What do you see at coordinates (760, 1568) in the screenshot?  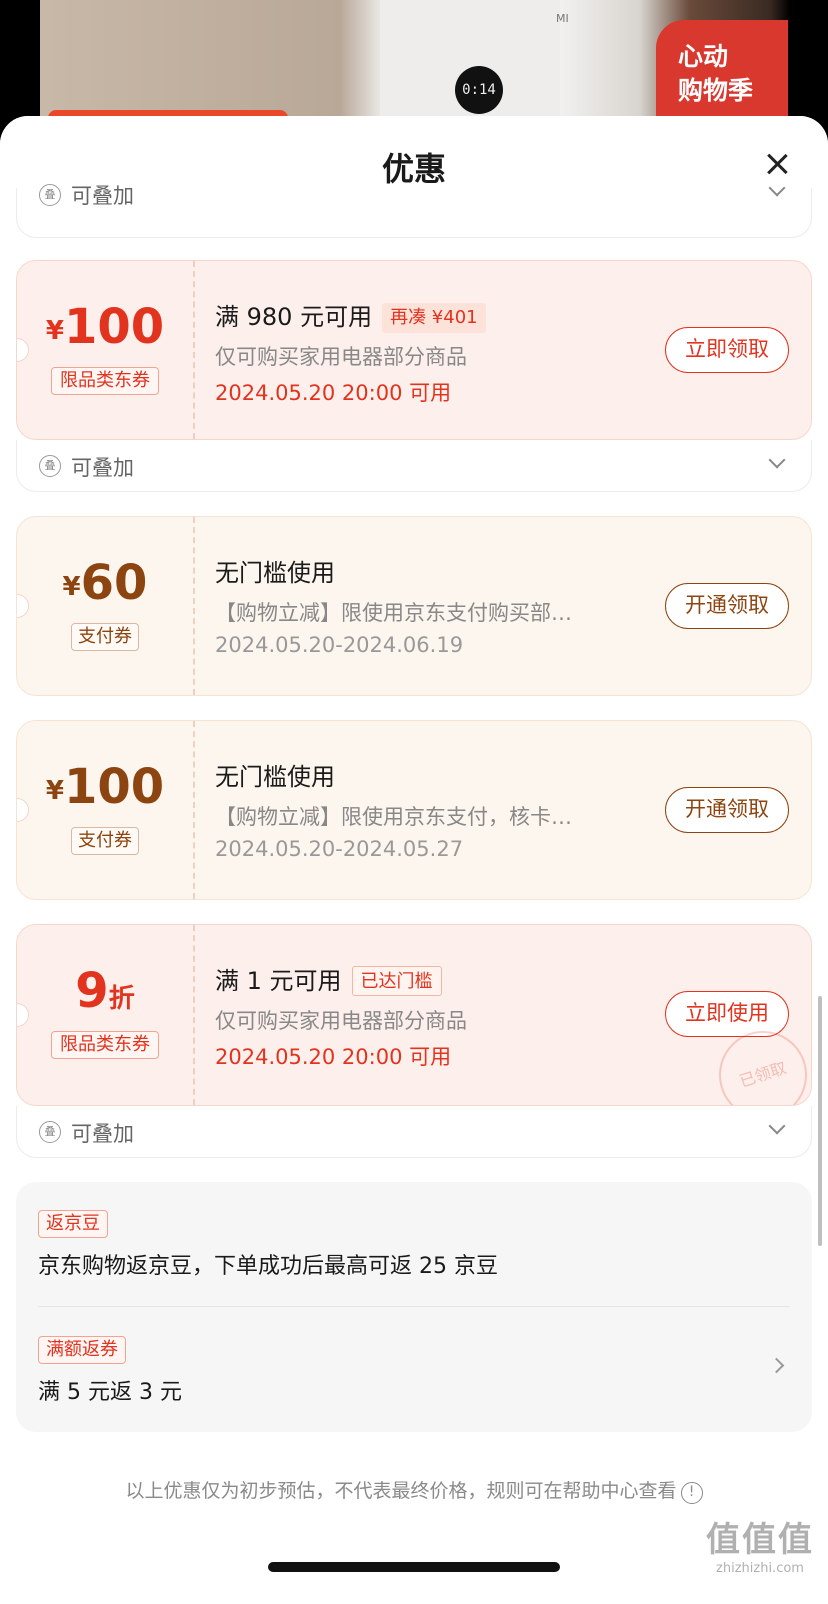 I see `watermark-url: zhizhizhi.com` at bounding box center [760, 1568].